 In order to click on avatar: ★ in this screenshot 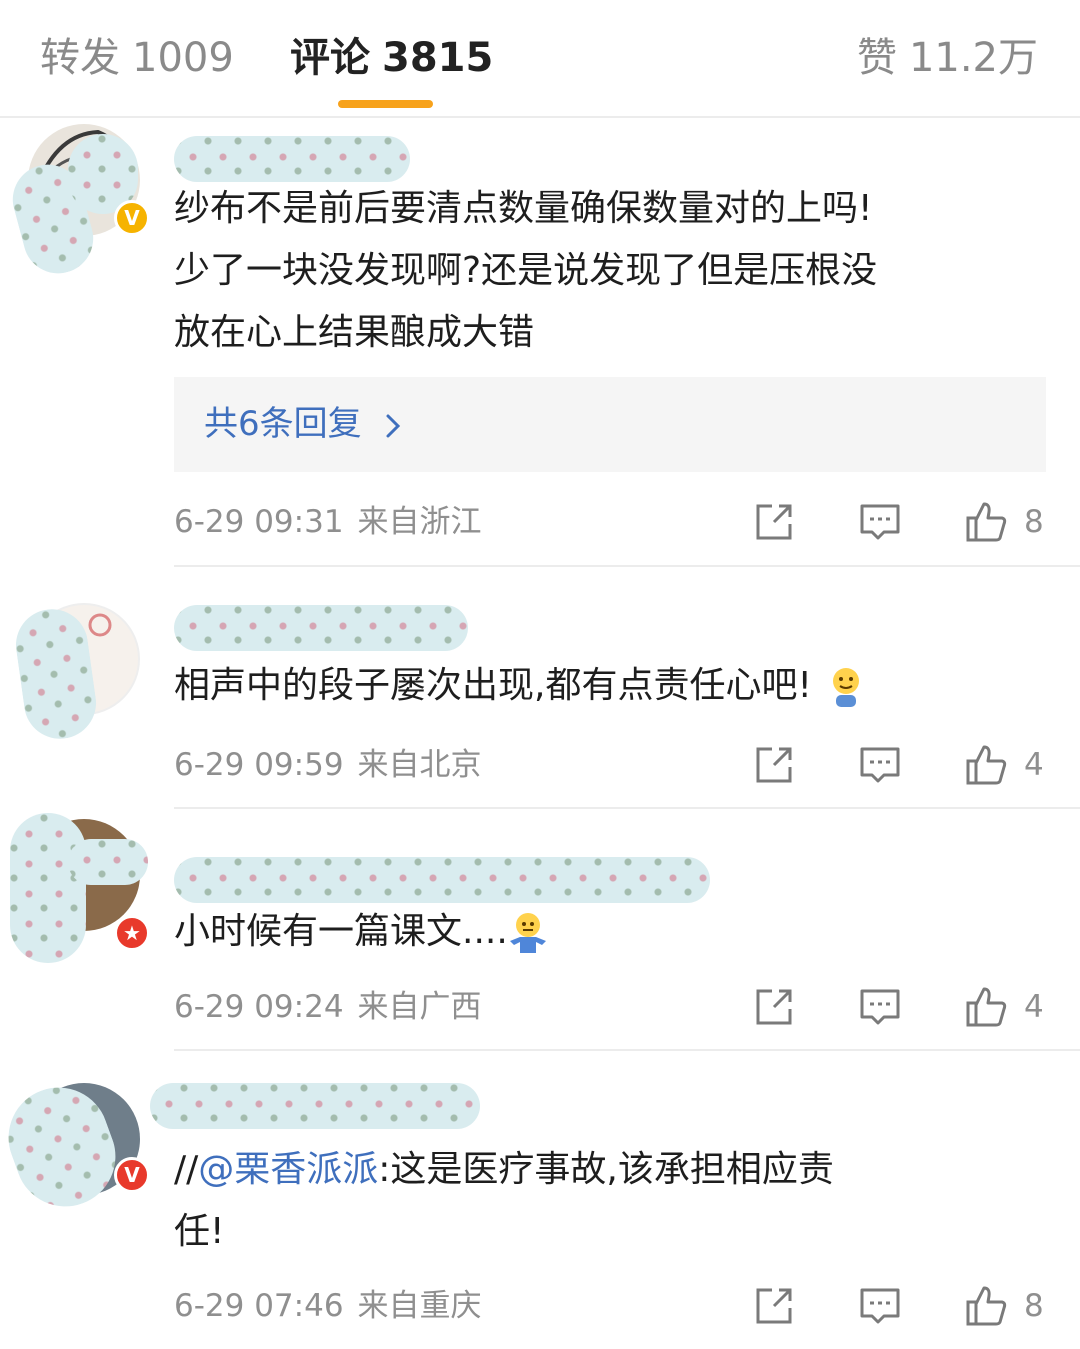, I will do `click(80, 888)`.